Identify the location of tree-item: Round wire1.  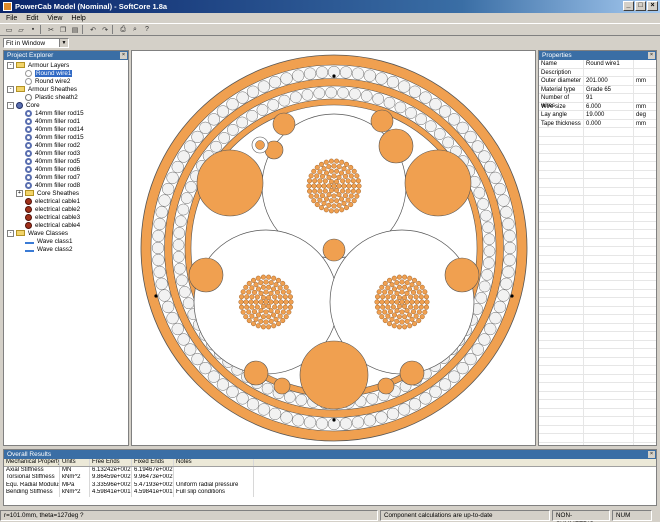
(66, 73).